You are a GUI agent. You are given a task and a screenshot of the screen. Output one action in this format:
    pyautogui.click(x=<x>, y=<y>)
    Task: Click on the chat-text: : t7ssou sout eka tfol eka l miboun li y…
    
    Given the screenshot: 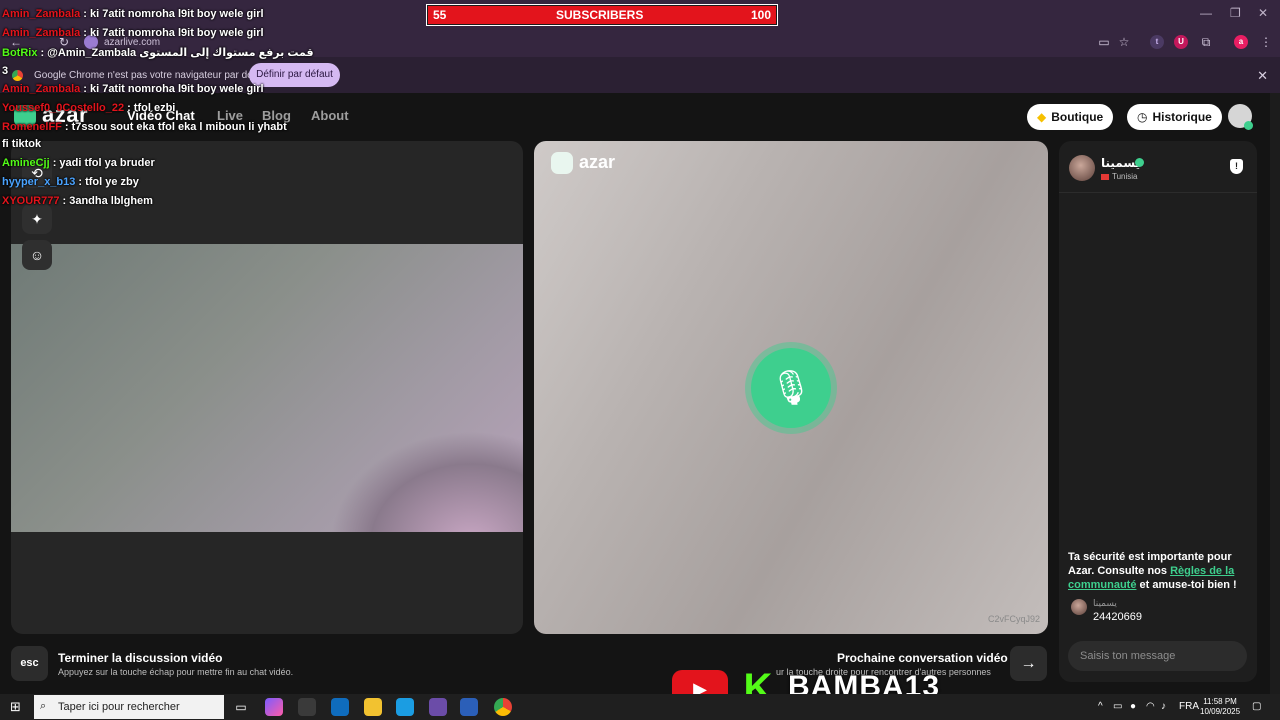 What is the action you would take?
    pyautogui.click(x=175, y=127)
    